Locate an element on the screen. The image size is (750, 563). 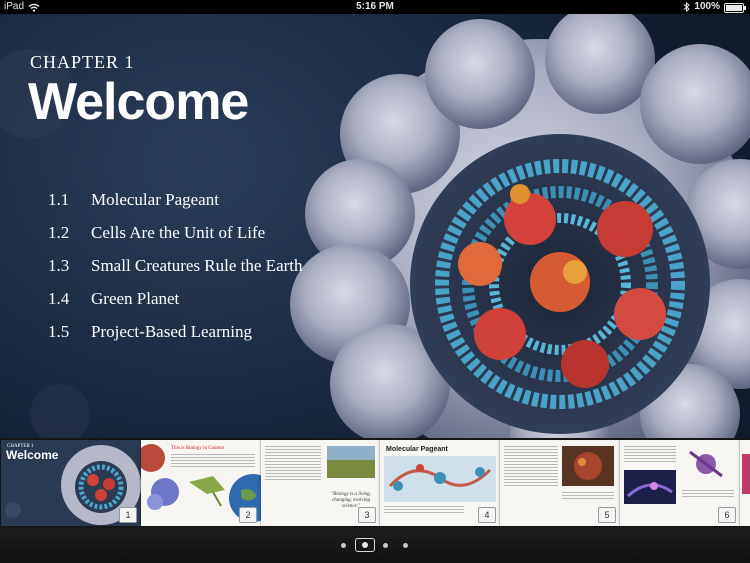
page-thumbnail-4: Molecular Pageant 4 is located at coordinates (440, 483).